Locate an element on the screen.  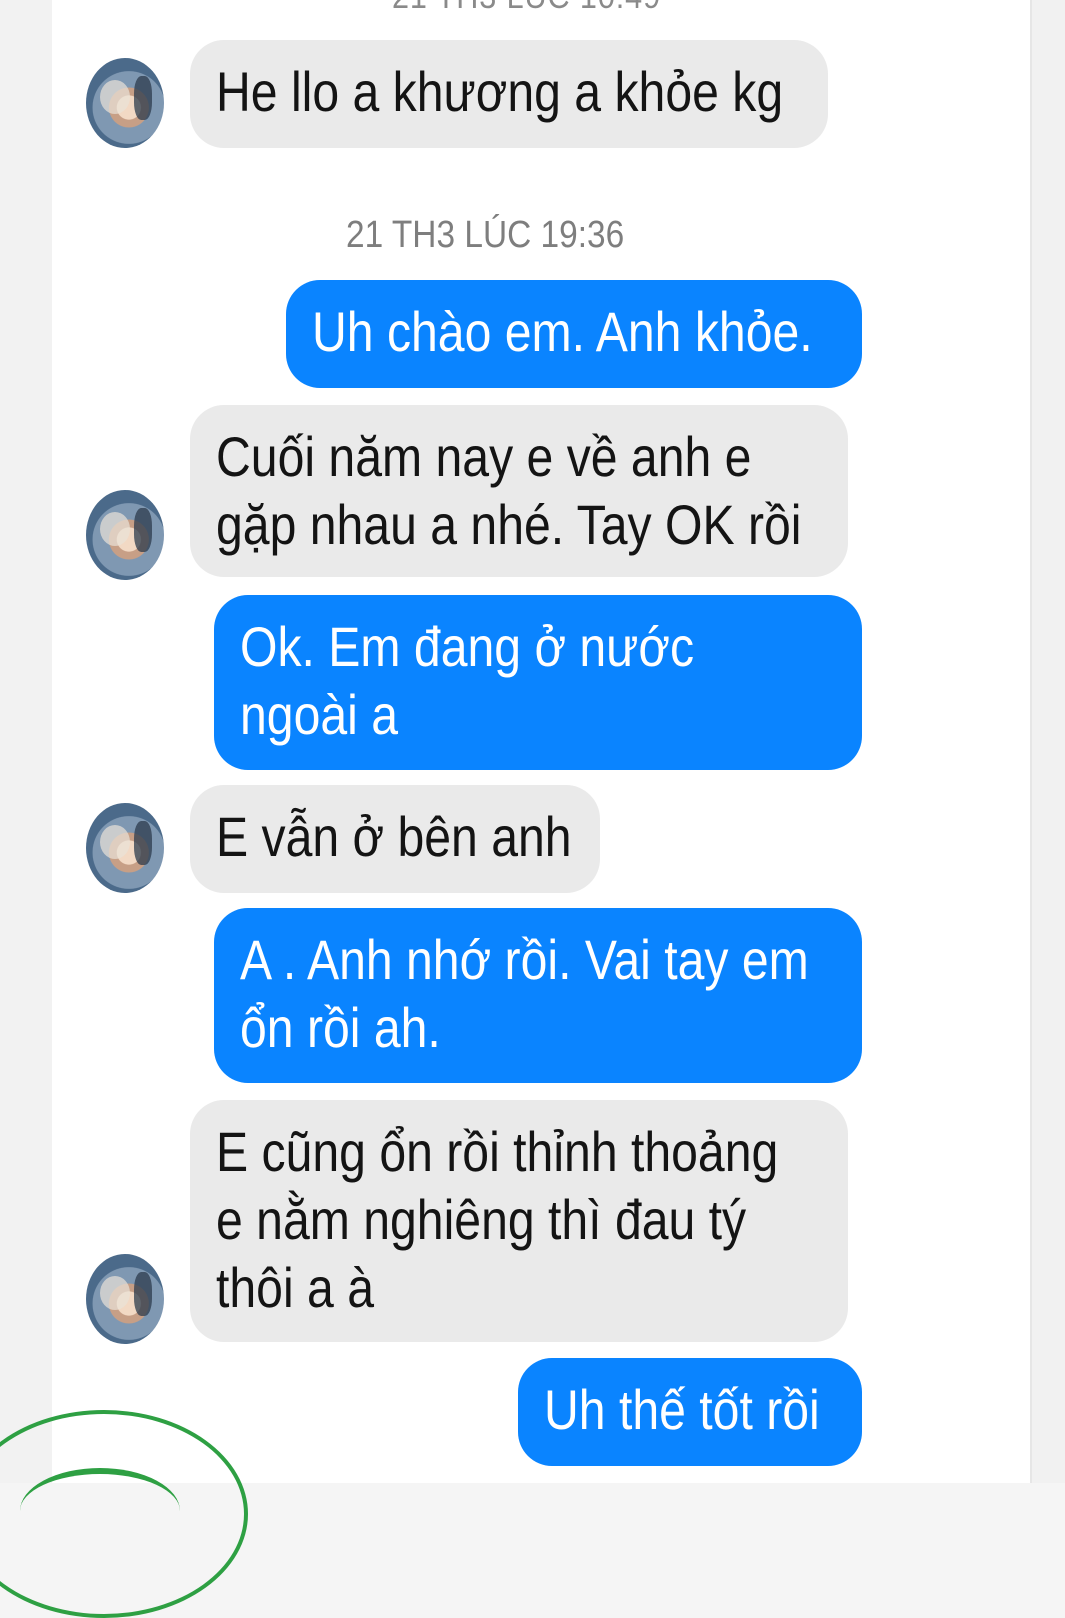
green-arc-icon is located at coordinates (100, 1511).